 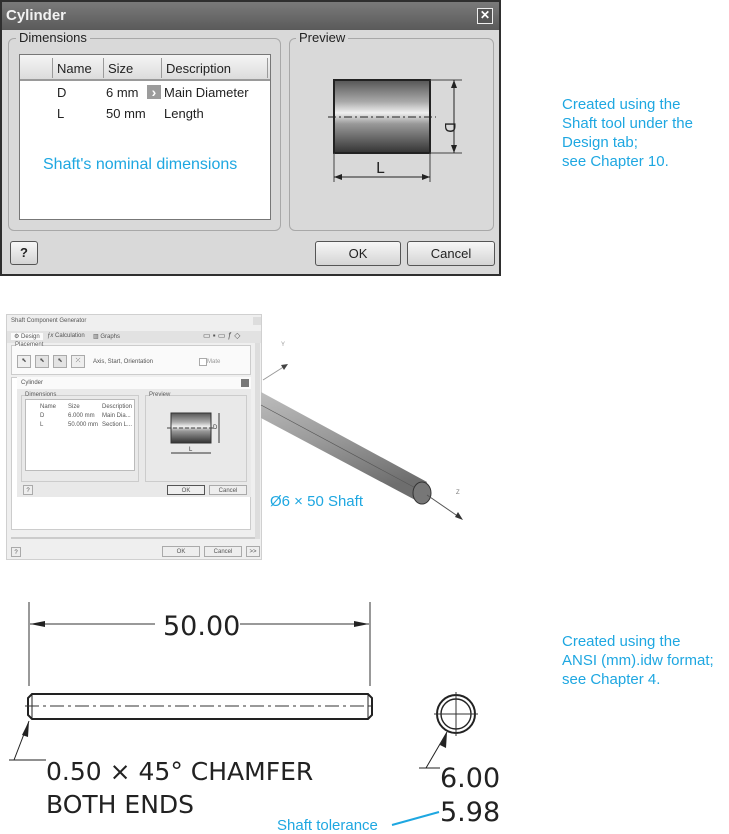 I want to click on inner-close-button, so click(x=245, y=383).